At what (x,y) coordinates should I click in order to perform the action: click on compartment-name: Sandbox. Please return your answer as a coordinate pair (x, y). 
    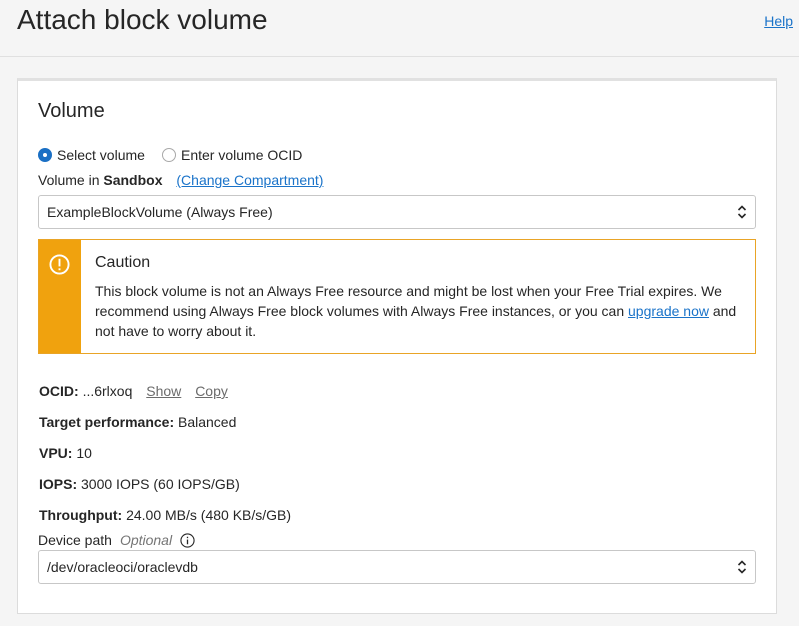
    Looking at the image, I should click on (133, 180).